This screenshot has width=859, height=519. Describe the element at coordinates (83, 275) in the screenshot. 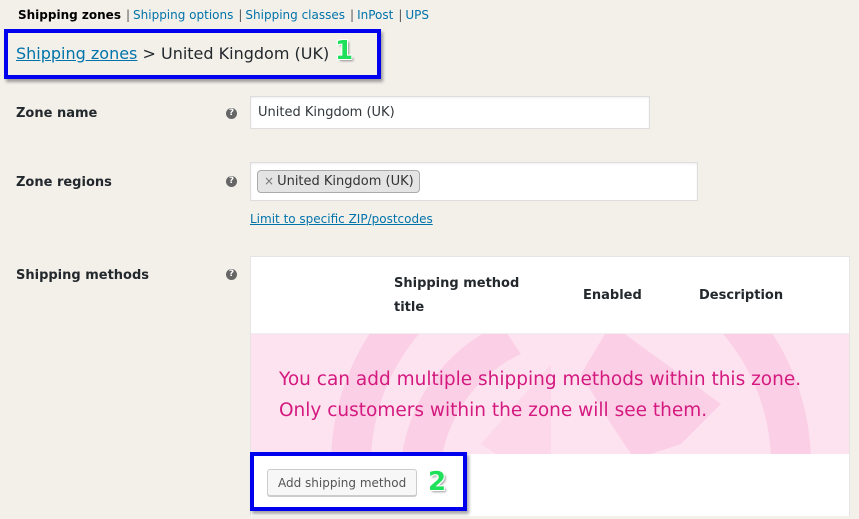

I see `shipping-methods-label: Shipping methods` at that location.